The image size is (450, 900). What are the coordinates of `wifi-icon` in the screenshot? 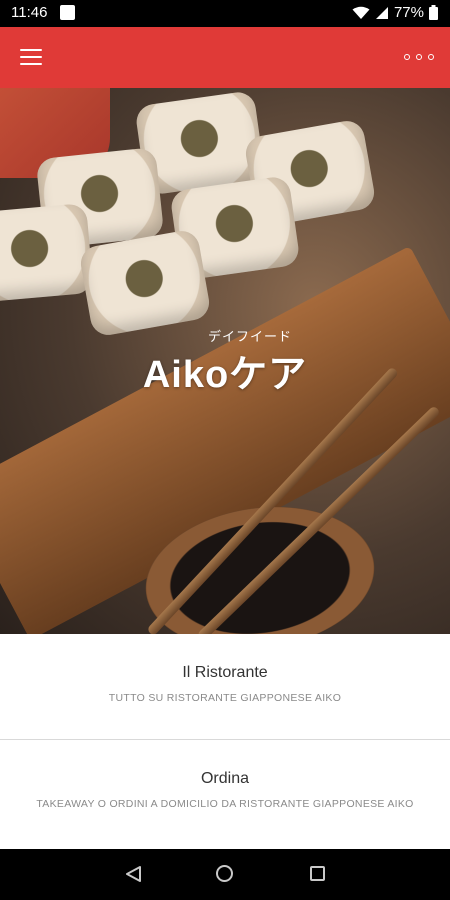 It's located at (361, 12).